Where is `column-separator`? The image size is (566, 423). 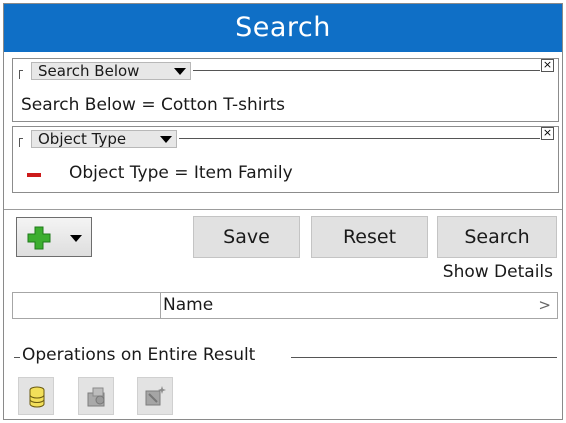
column-separator is located at coordinates (160, 305).